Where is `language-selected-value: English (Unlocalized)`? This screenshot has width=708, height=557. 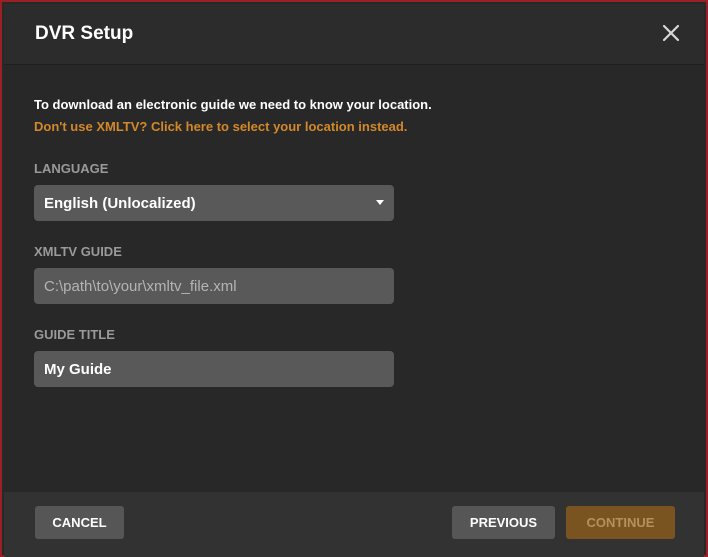 language-selected-value: English (Unlocalized) is located at coordinates (120, 203).